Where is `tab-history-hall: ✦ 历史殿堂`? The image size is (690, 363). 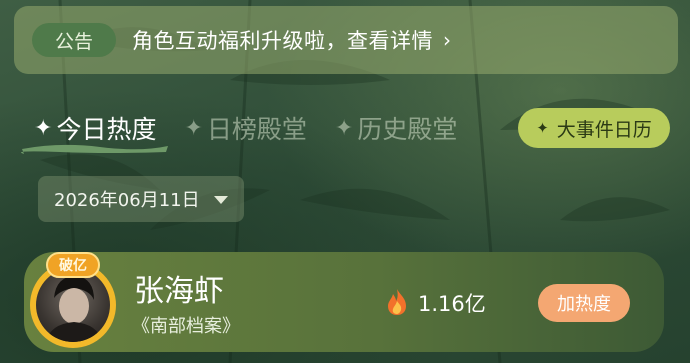 tab-history-hall: ✦ 历史殿堂 is located at coordinates (396, 128).